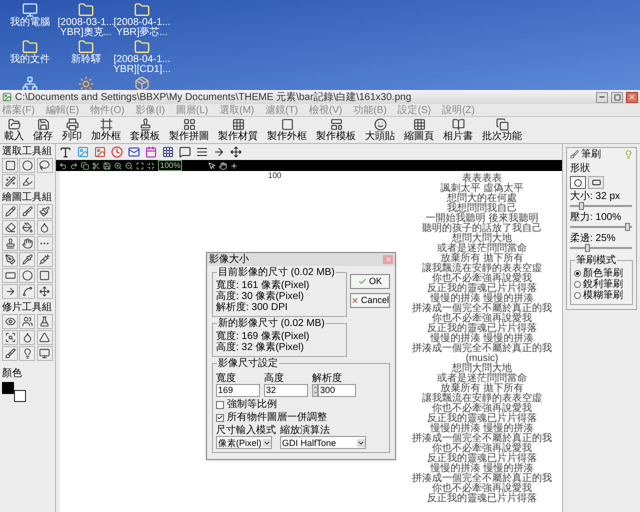 This screenshot has width=640, height=512. What do you see at coordinates (238, 130) in the screenshot?
I see `toolbar-button: 製作材質` at bounding box center [238, 130].